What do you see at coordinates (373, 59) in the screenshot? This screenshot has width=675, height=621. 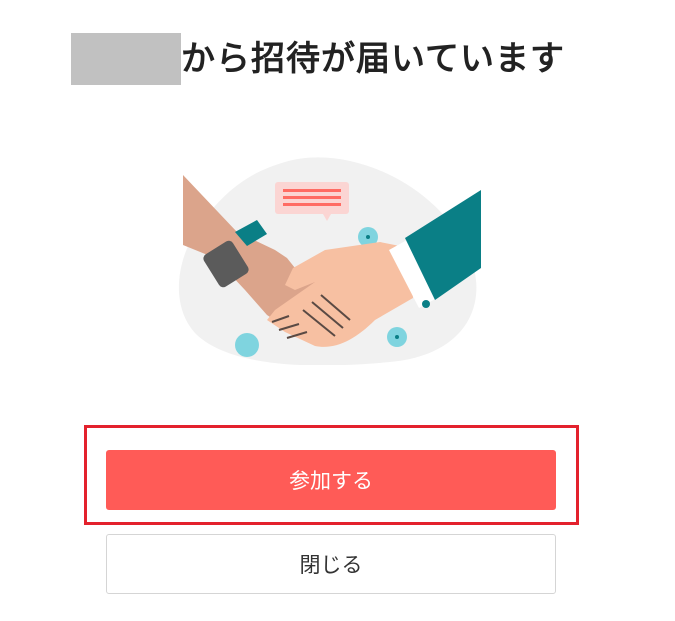 I see `invitation-title-text: から招待が届いています` at bounding box center [373, 59].